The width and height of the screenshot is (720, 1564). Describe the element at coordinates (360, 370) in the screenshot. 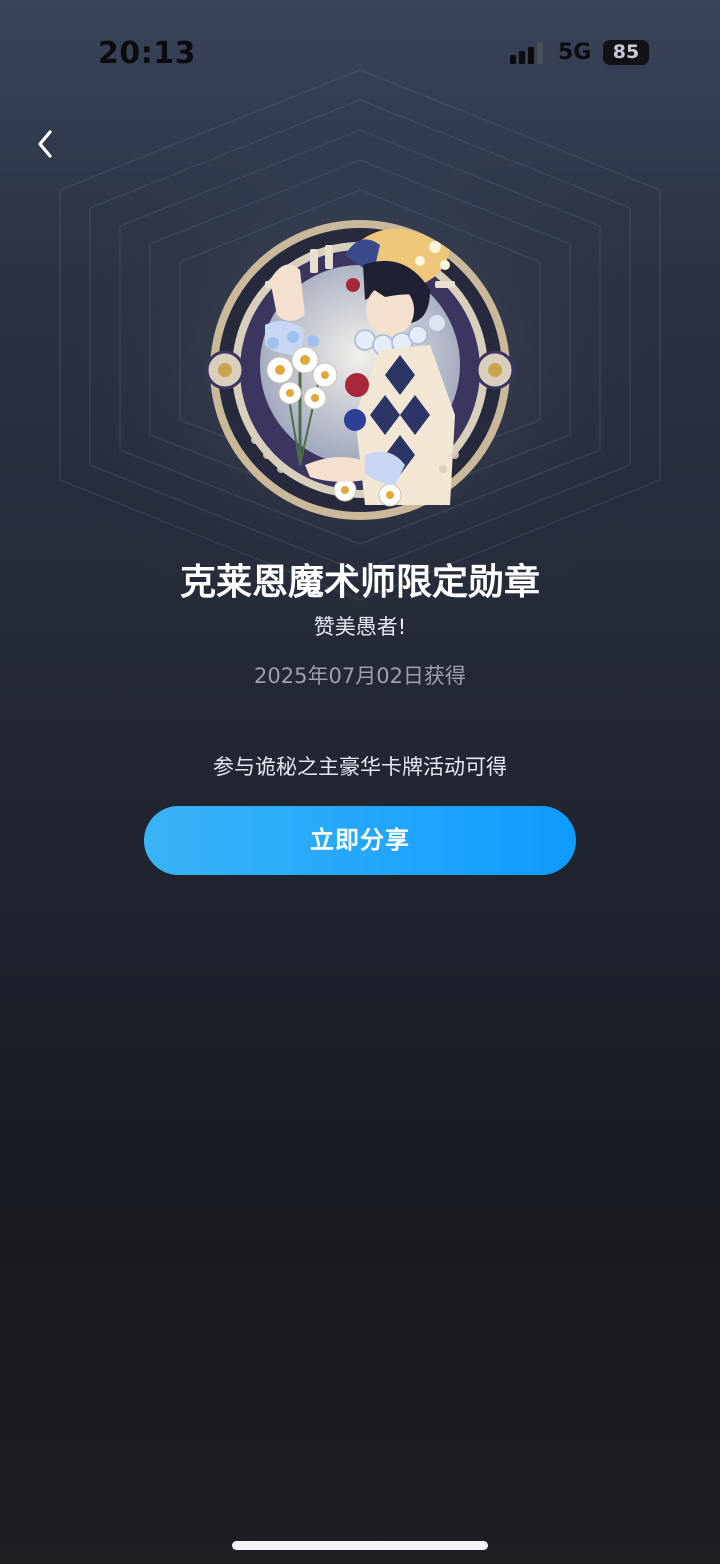

I see `klein-magician-badge-image` at that location.